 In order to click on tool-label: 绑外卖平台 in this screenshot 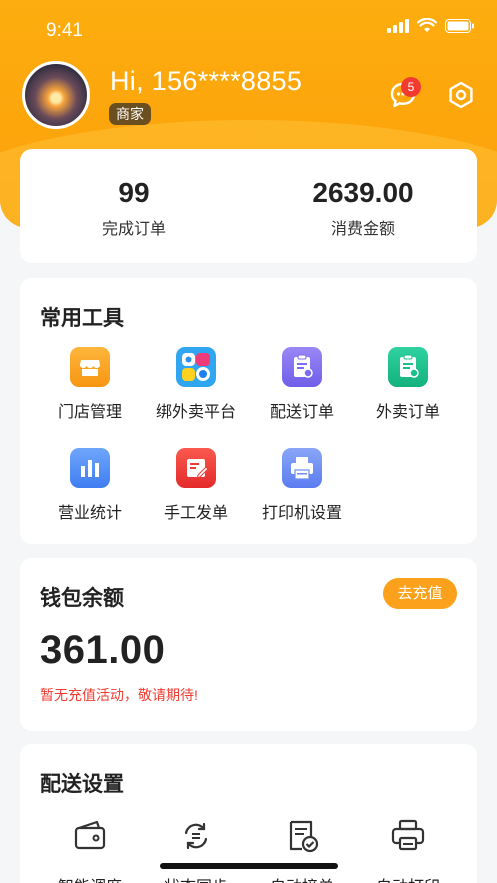, I will do `click(195, 412)`.